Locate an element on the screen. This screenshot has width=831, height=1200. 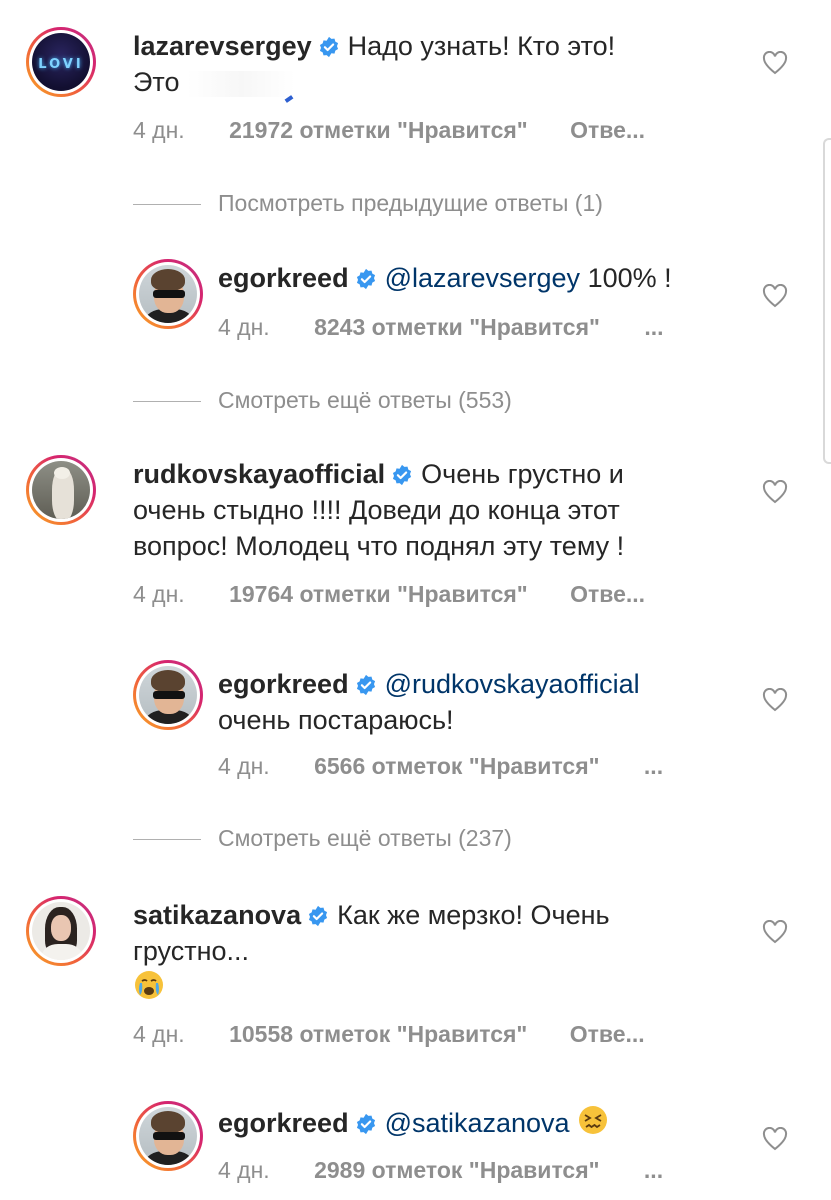
username: rudkovskayaofficial is located at coordinates (259, 474).